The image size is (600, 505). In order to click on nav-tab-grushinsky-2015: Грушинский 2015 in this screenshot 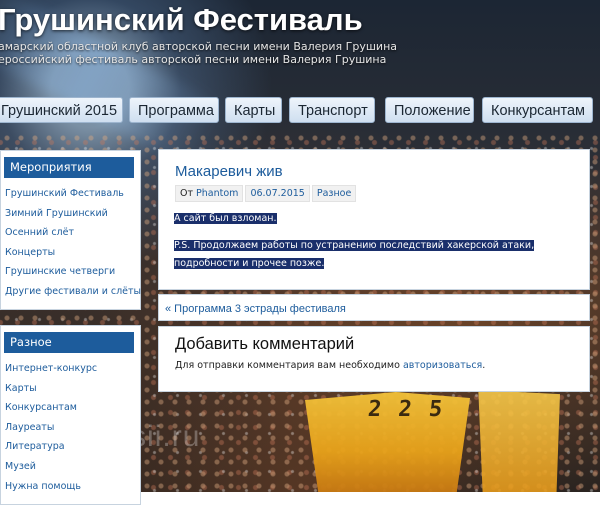, I will do `click(61, 110)`.